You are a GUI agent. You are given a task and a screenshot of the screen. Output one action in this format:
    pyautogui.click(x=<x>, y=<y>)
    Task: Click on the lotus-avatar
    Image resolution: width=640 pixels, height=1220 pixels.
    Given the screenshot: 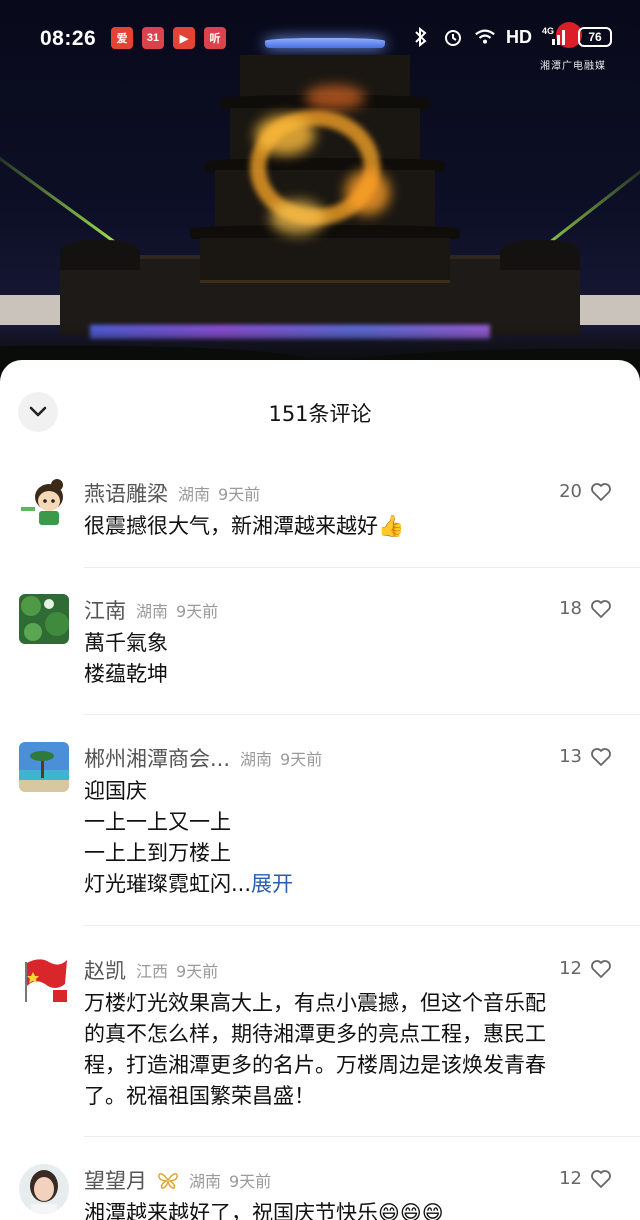 What is the action you would take?
    pyautogui.click(x=44, y=619)
    